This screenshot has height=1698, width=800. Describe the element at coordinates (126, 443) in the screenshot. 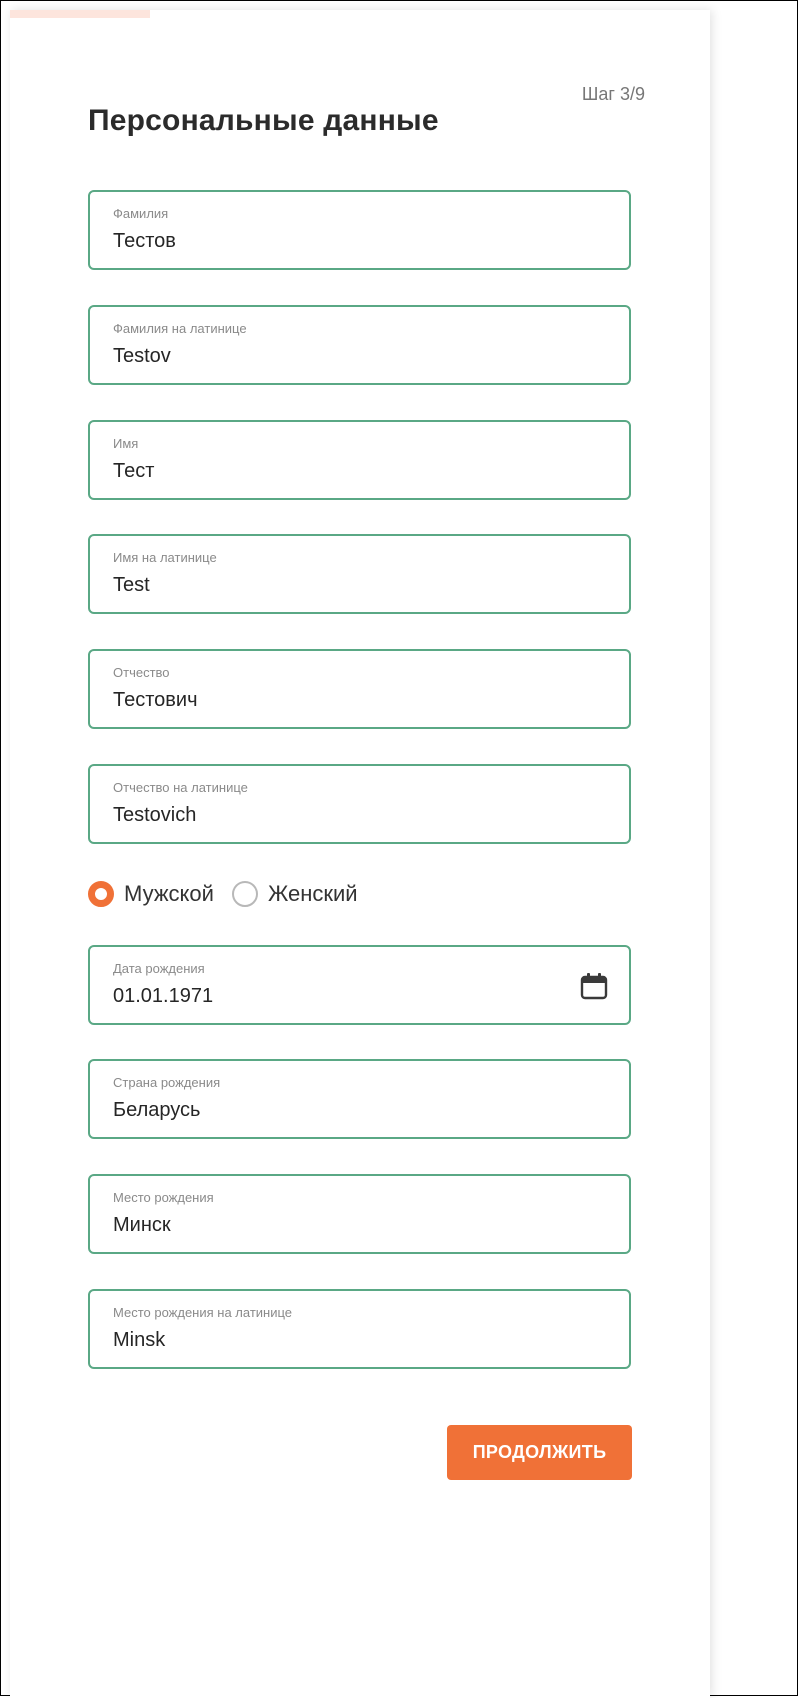

I see `first-name-label: Имя` at that location.